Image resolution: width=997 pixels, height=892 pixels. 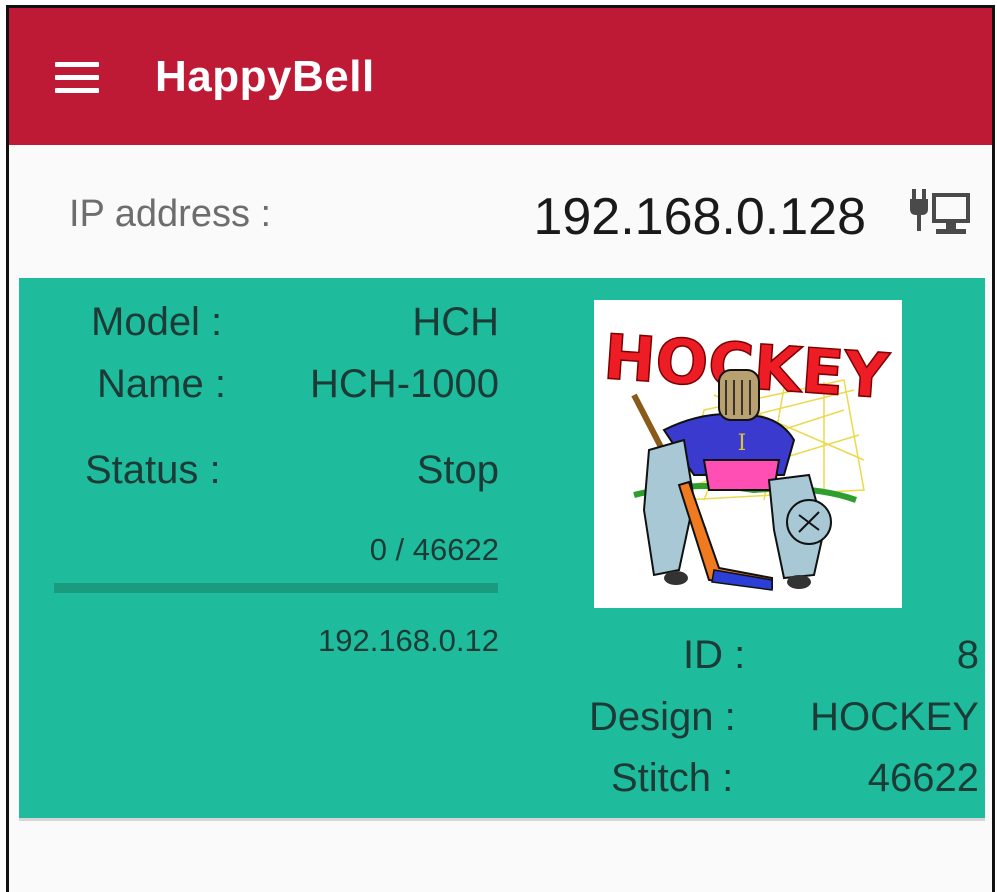 What do you see at coordinates (662, 717) in the screenshot?
I see `design-label: Design :` at bounding box center [662, 717].